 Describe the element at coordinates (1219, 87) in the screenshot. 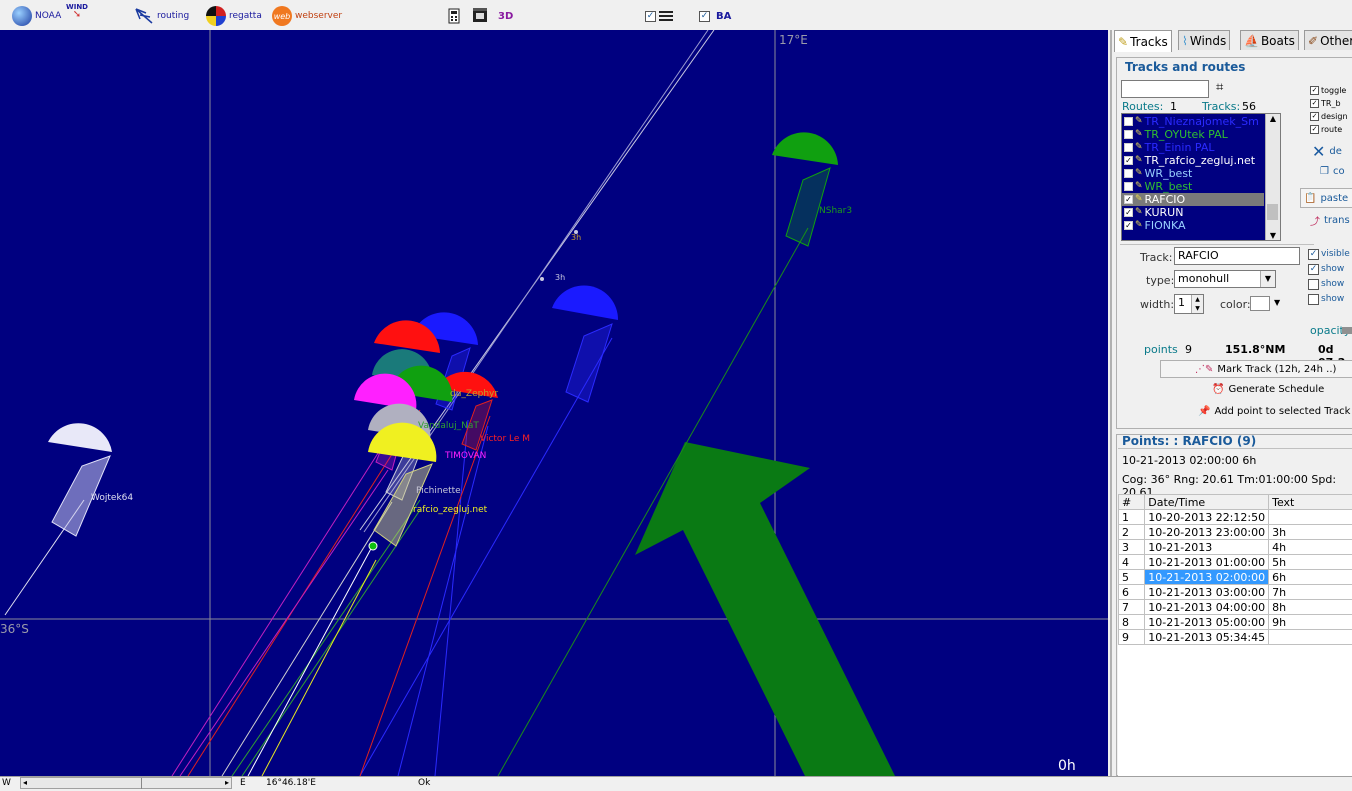

I see `binoculars-icon: ⌗` at that location.